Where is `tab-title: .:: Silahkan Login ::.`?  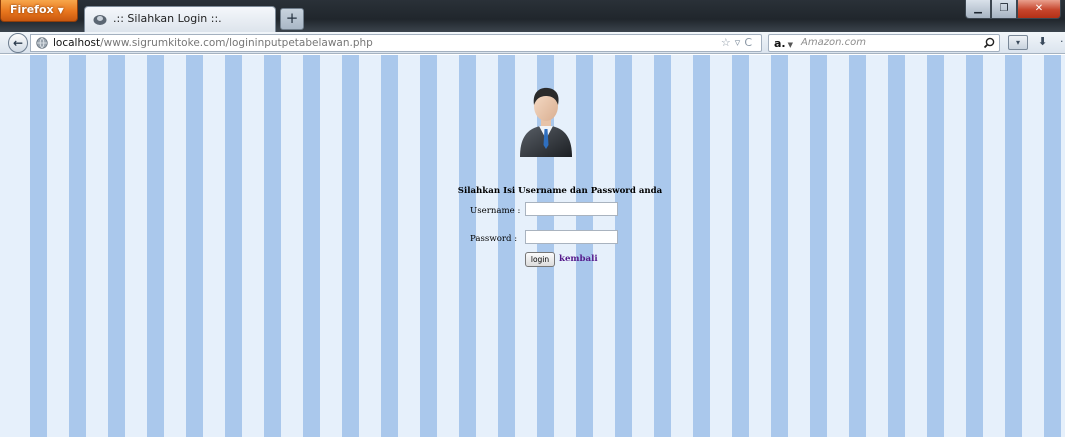
tab-title: .:: Silahkan Login ::. is located at coordinates (167, 18).